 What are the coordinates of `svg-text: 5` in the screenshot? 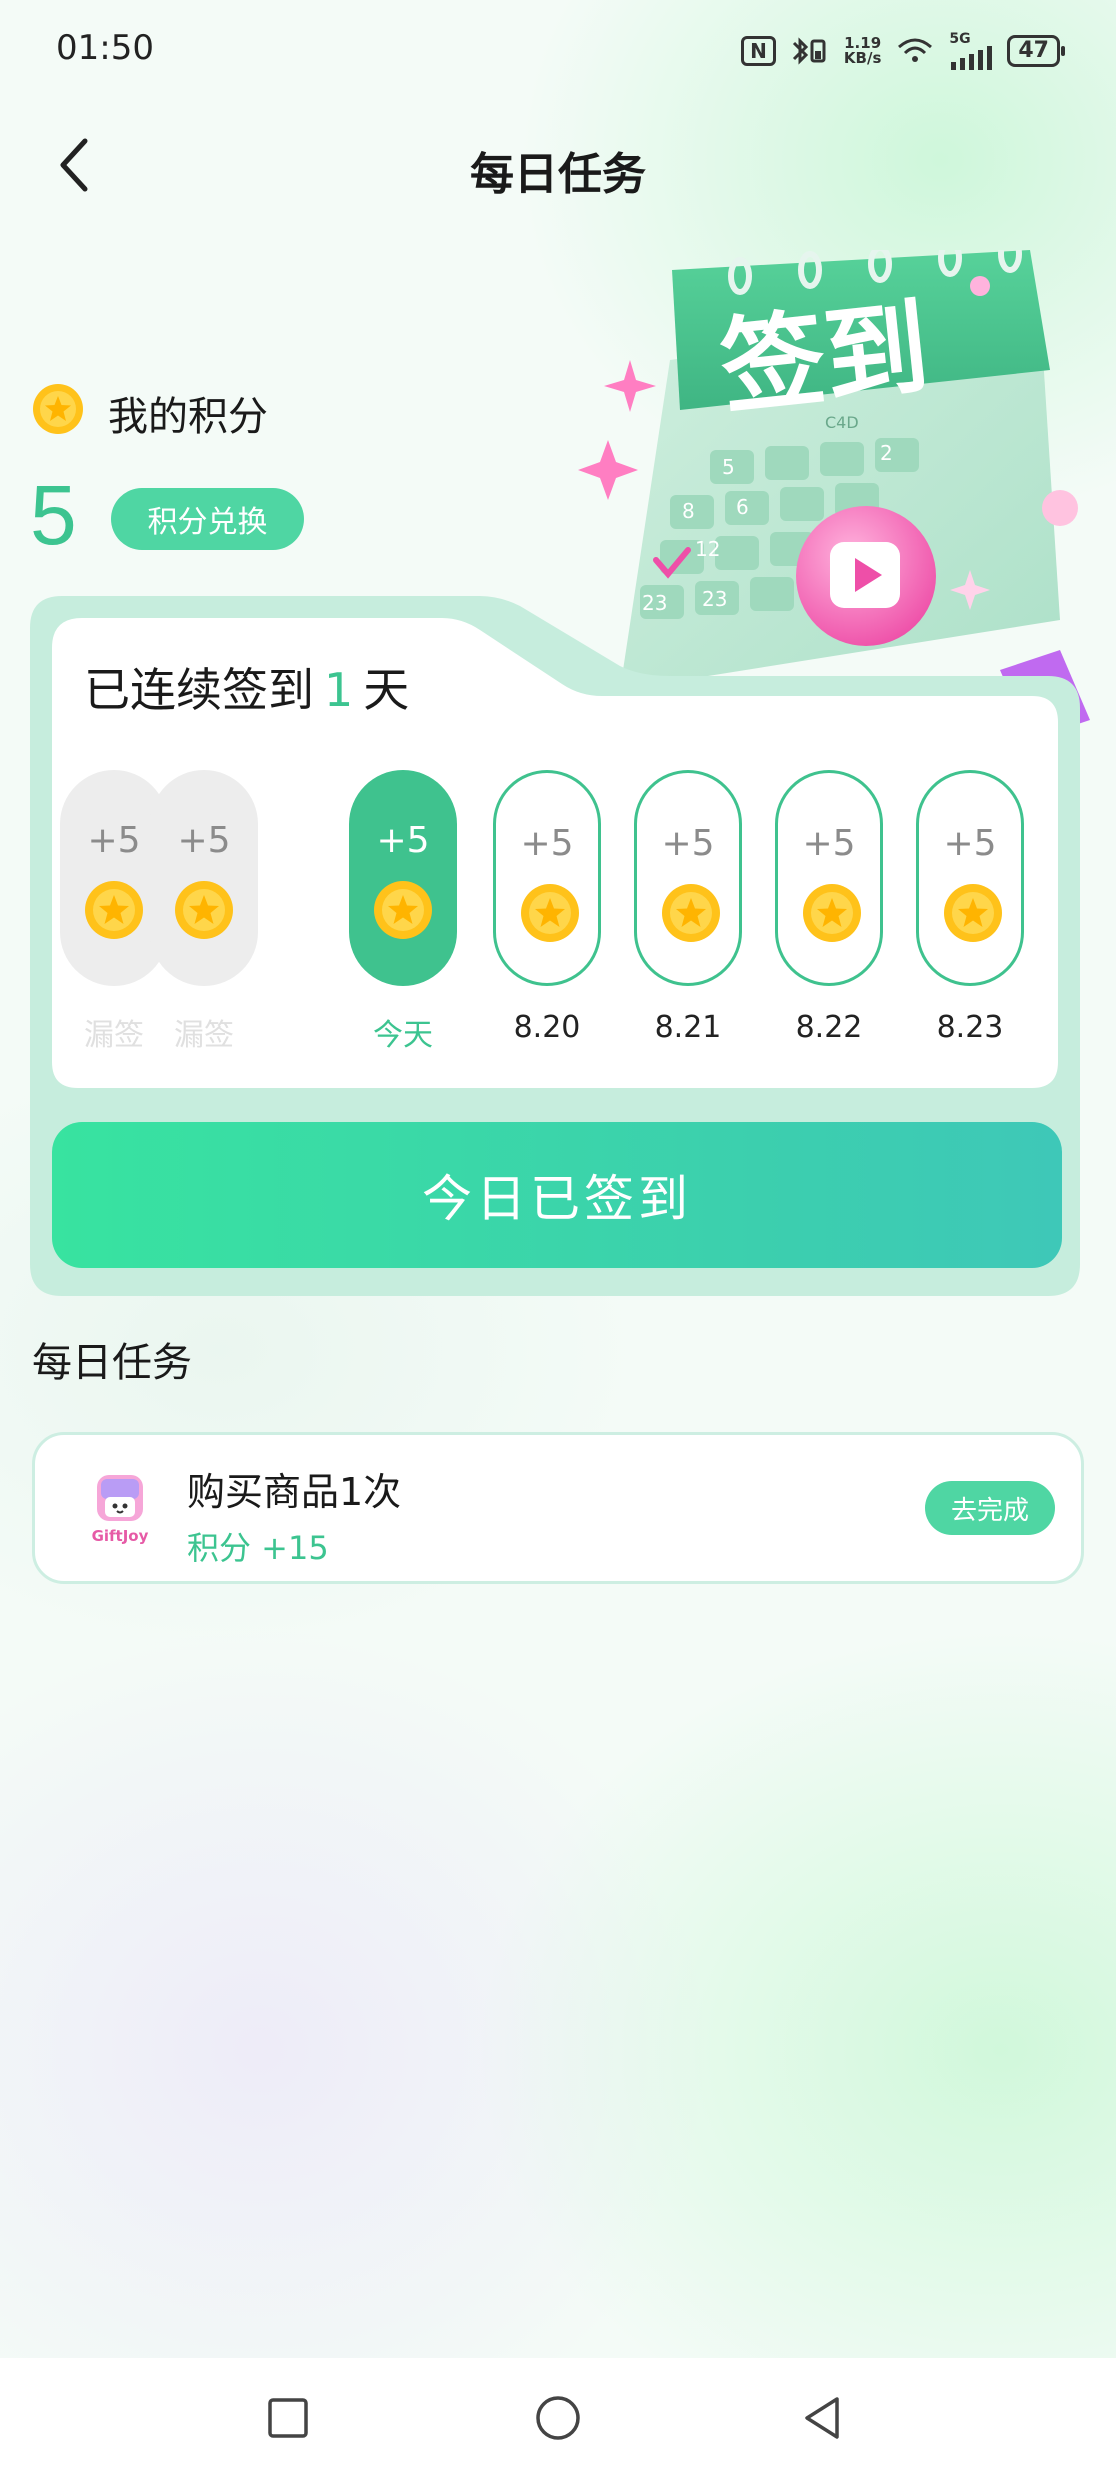 It's located at (728, 467).